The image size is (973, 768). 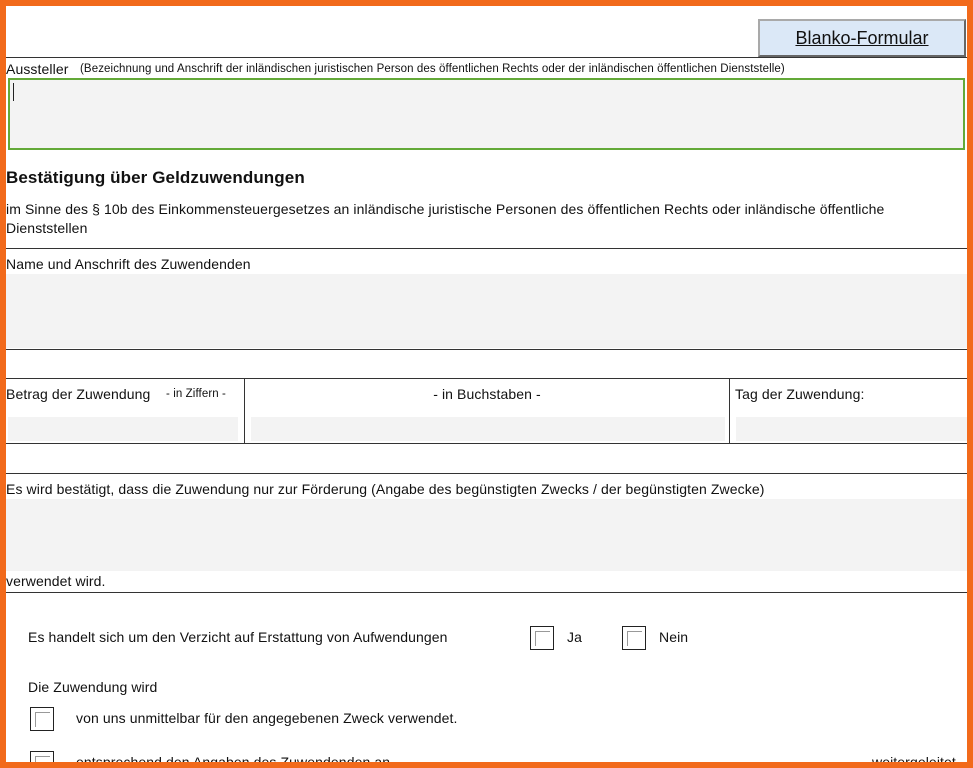 I want to click on purpose-footer: verwendet wird., so click(x=56, y=581).